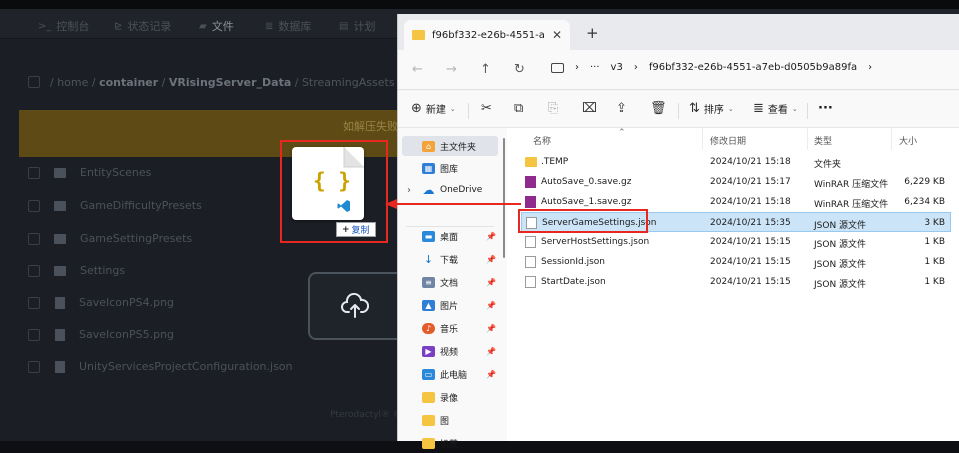 The image size is (959, 453). I want to click on sidebar-item-desktop: ▬ 桌面 📌, so click(450, 236).